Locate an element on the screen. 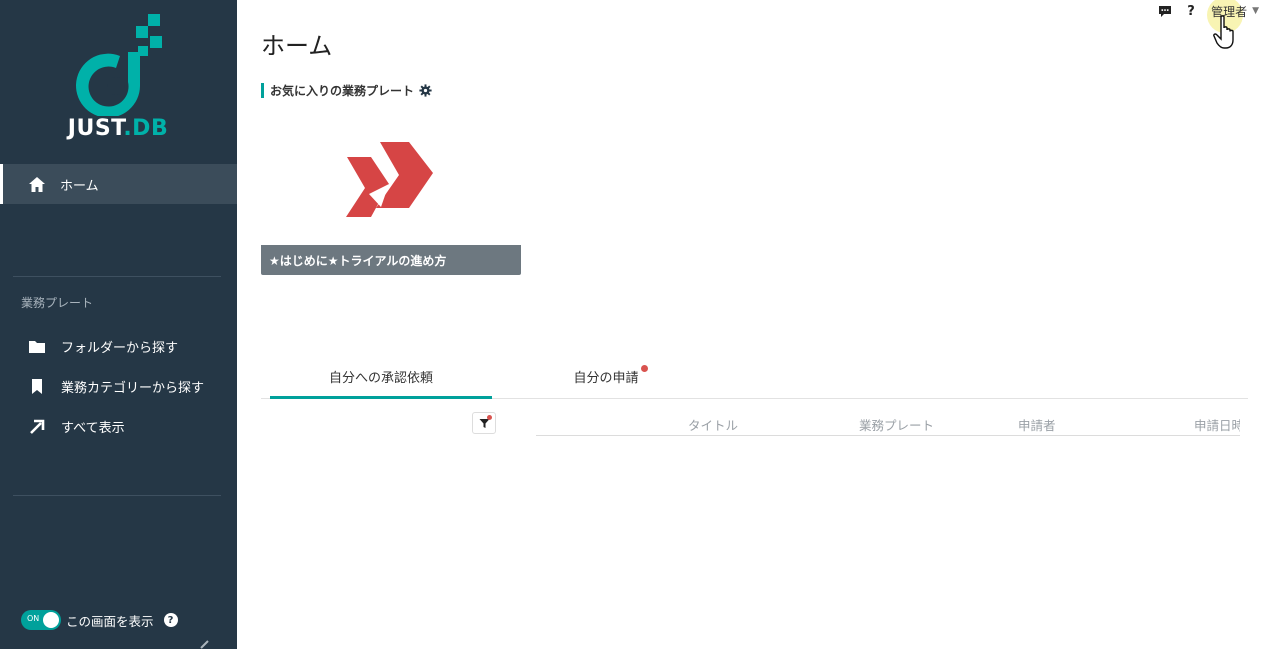 This screenshot has width=1265, height=649. plate-caption: ★はじめに★トライアルの進め方 is located at coordinates (391, 260).